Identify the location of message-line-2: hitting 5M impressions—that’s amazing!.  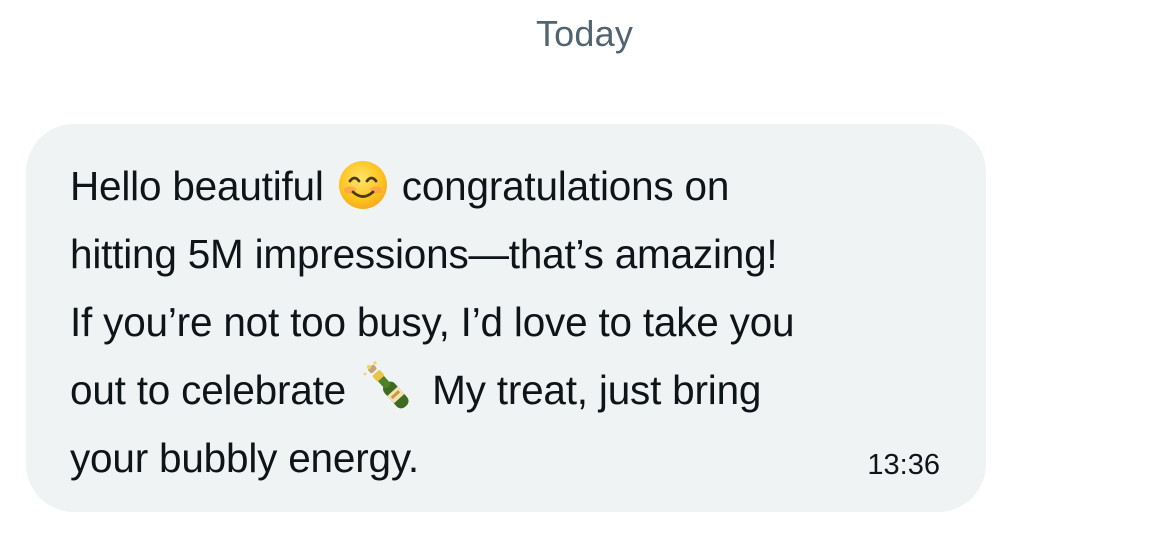
(424, 254).